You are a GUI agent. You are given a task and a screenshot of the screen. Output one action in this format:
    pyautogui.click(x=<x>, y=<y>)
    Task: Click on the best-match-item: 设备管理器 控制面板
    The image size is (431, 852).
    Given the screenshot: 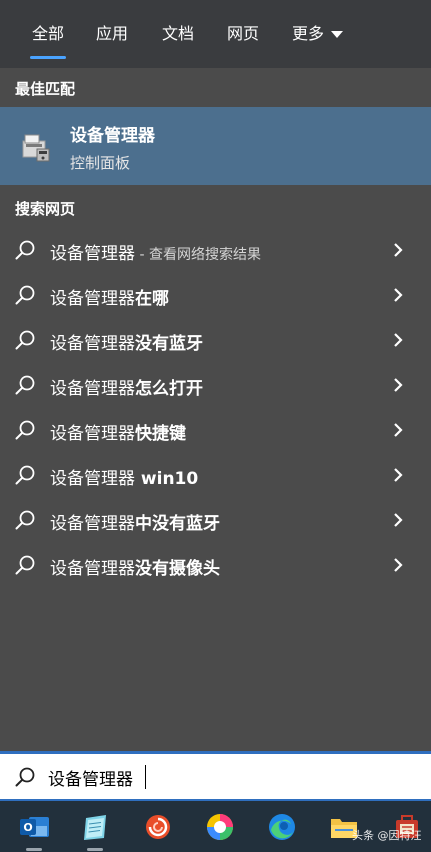 What is the action you would take?
    pyautogui.click(x=215, y=146)
    